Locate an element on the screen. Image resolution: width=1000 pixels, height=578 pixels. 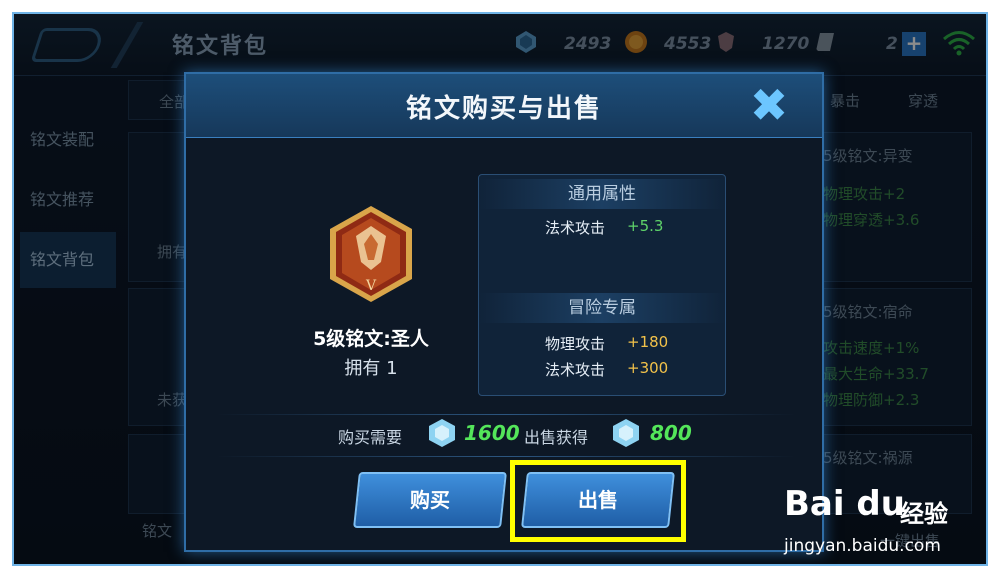
baidu-watermark: Bai du 经验 jingyan.baidu.com is located at coordinates (884, 524).